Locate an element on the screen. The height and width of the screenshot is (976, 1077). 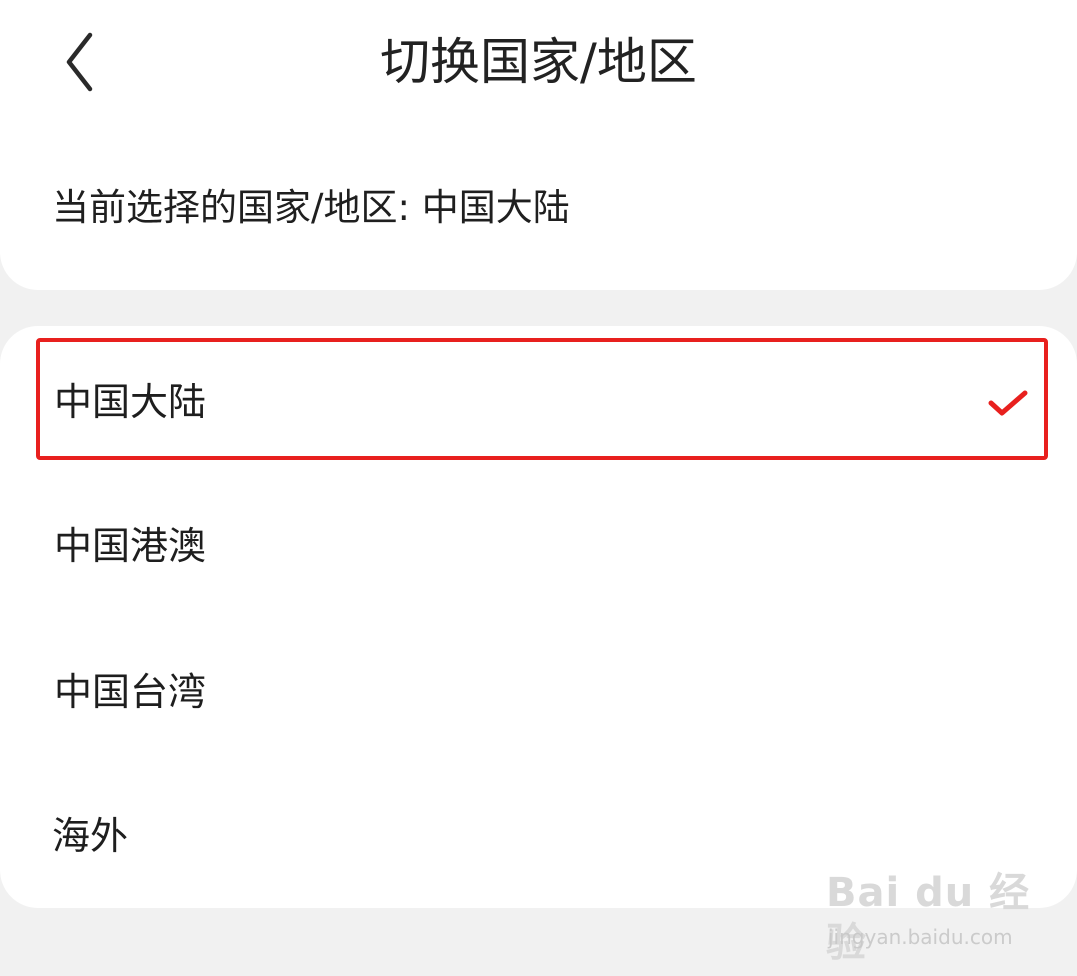
region-item-label: 中国大陆 is located at coordinates (130, 402).